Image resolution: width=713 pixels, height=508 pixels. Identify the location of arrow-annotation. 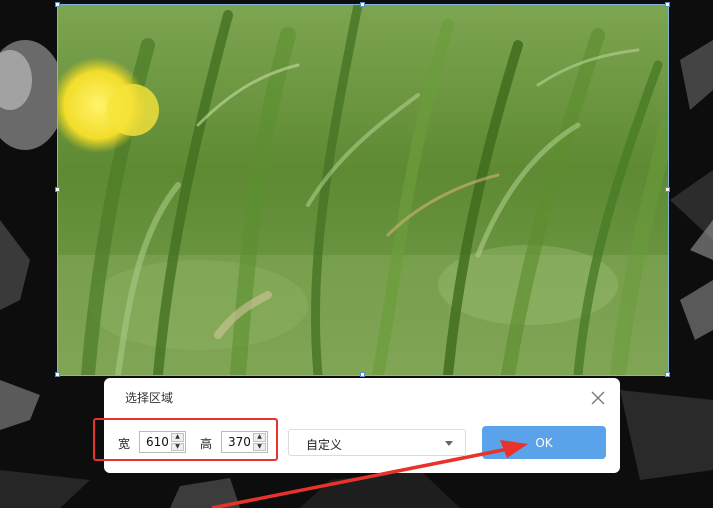
(369, 474).